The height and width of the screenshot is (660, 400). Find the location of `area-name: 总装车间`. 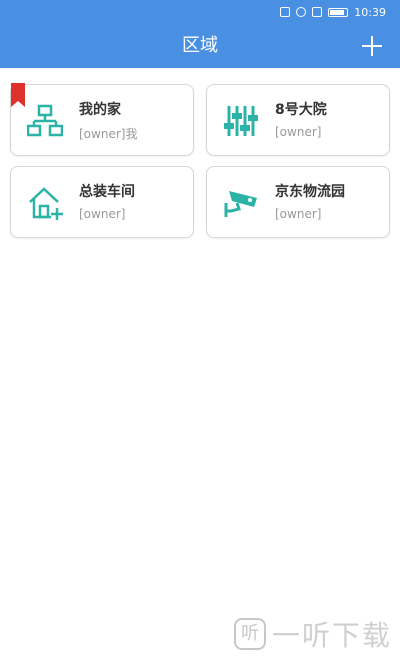

area-name: 总装车间 is located at coordinates (107, 192).